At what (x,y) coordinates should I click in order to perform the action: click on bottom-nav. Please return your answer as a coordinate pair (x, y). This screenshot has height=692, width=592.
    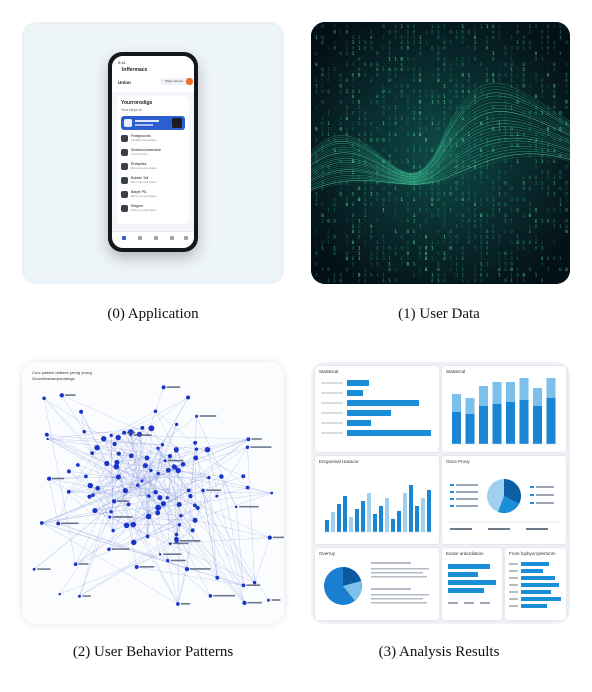
    Looking at the image, I should click on (153, 239).